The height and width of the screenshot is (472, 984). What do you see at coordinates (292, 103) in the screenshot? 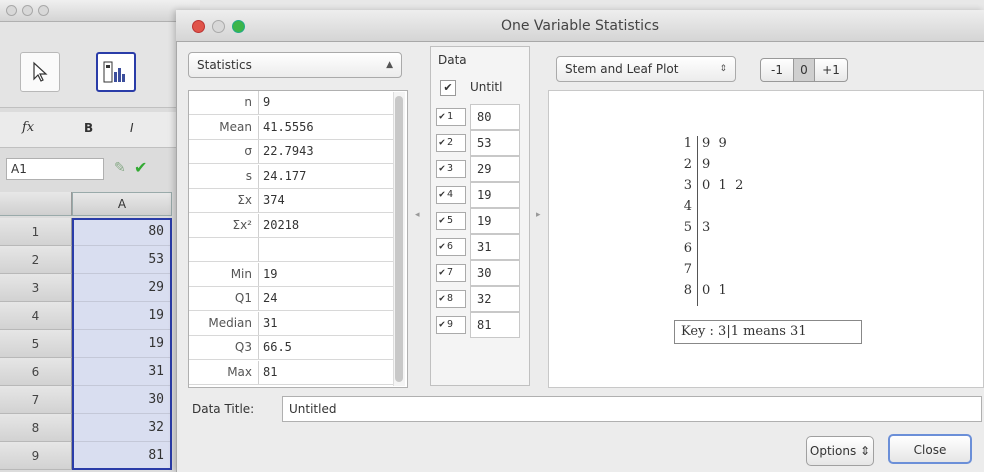
I see `statistics-row: n9` at bounding box center [292, 103].